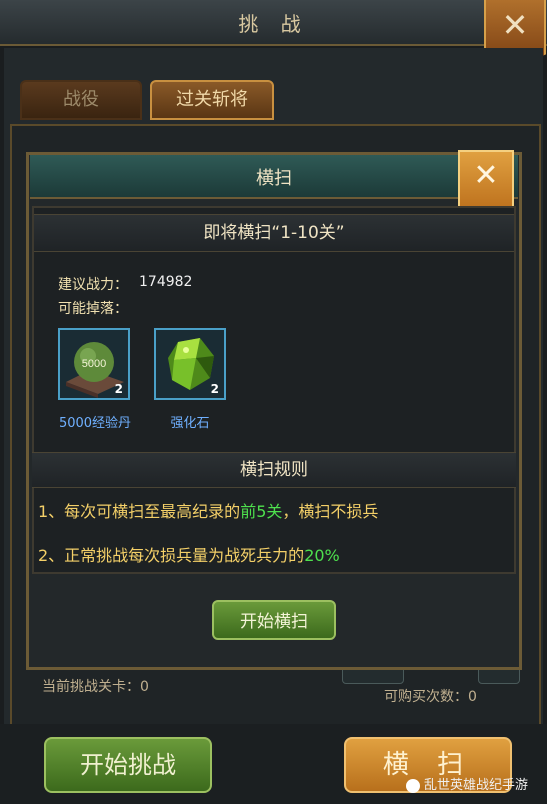  I want to click on start-sweep-button: 开始横扫, so click(274, 620).